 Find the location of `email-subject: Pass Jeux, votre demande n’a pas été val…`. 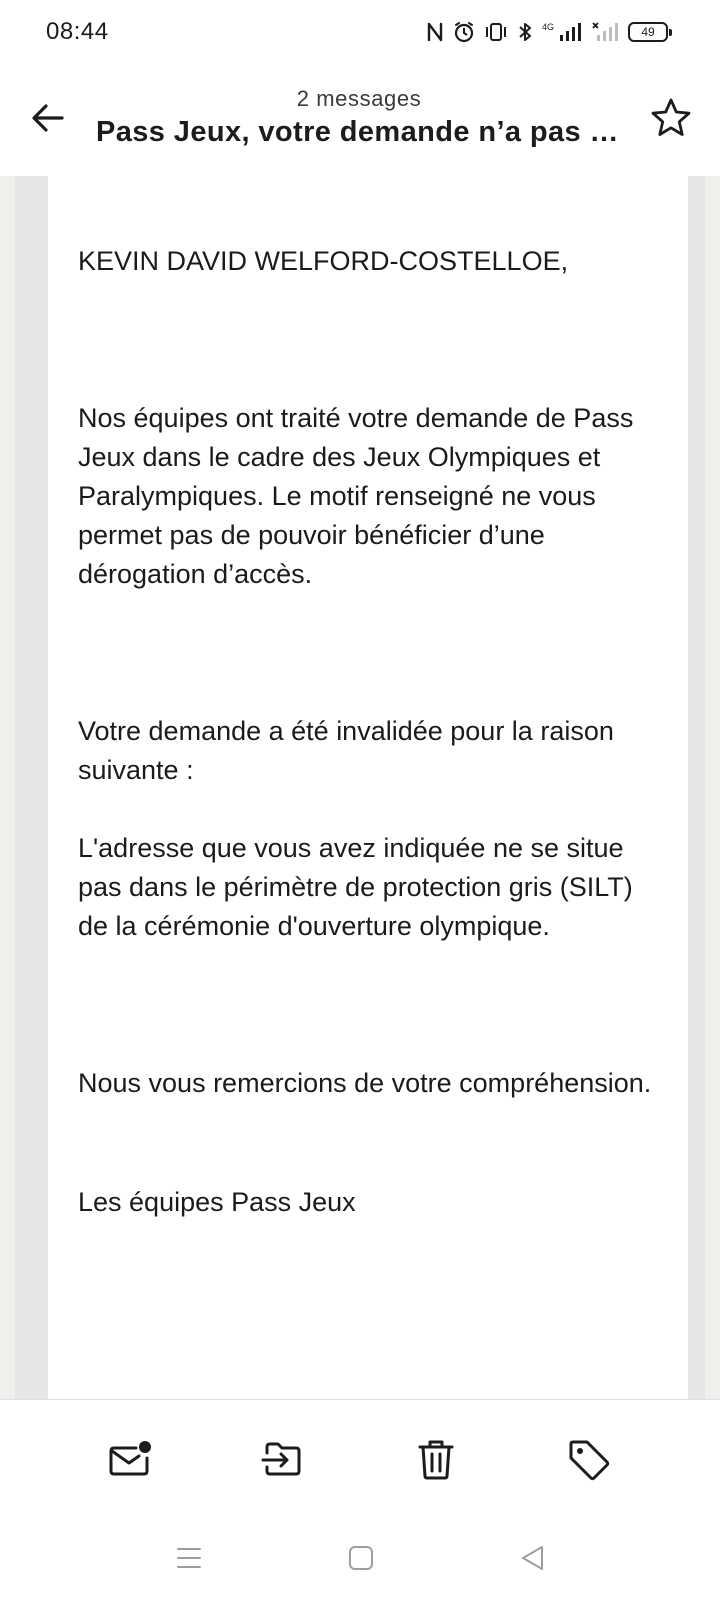

email-subject: Pass Jeux, votre demande n’a pas été val… is located at coordinates (359, 132).